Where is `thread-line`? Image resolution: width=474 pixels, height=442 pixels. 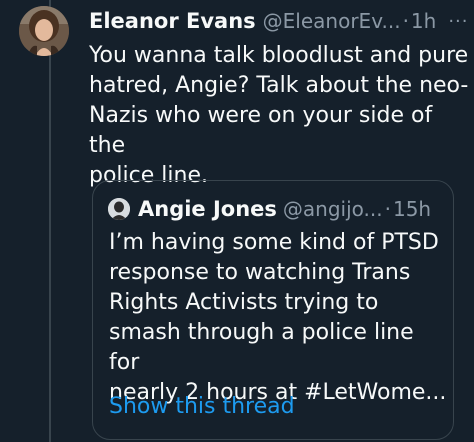 thread-line is located at coordinates (50, 221).